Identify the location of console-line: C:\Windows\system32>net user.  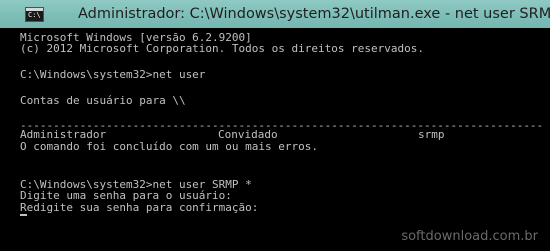
(113, 74).